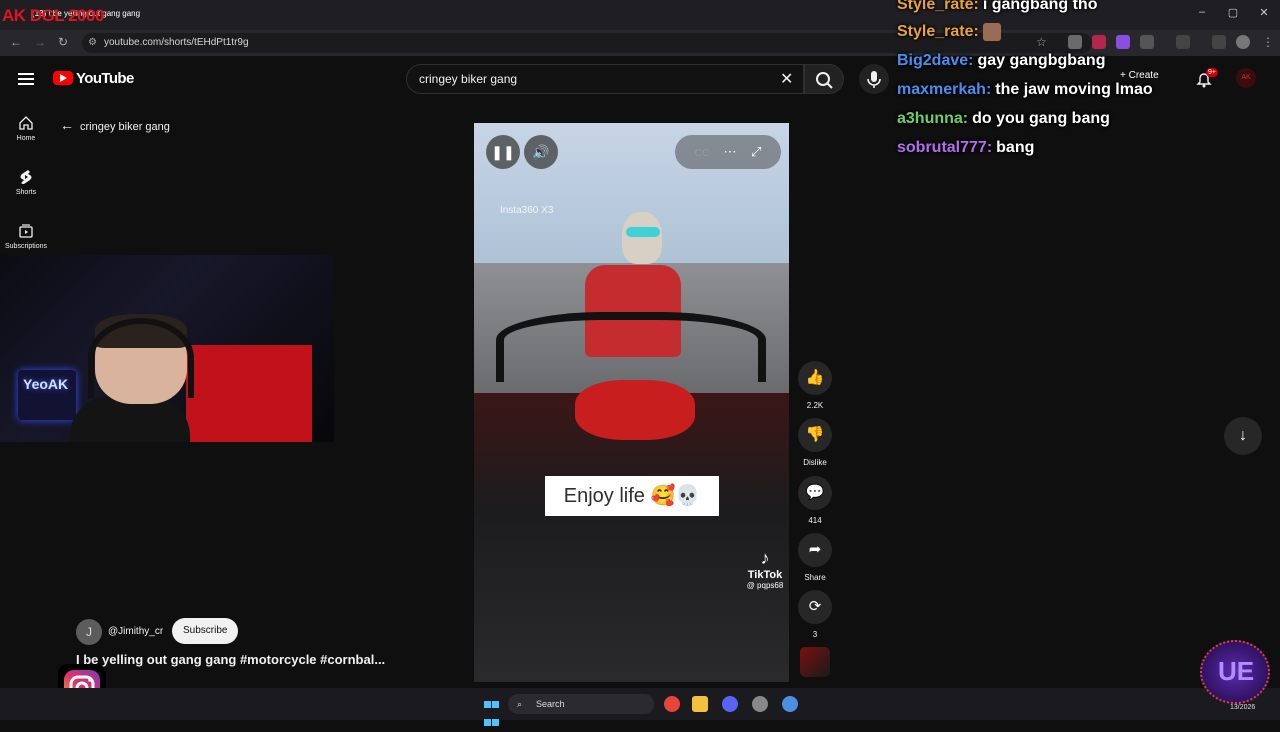  Describe the element at coordinates (1264, 12) in the screenshot. I see `close-window-icon: ✕` at that location.